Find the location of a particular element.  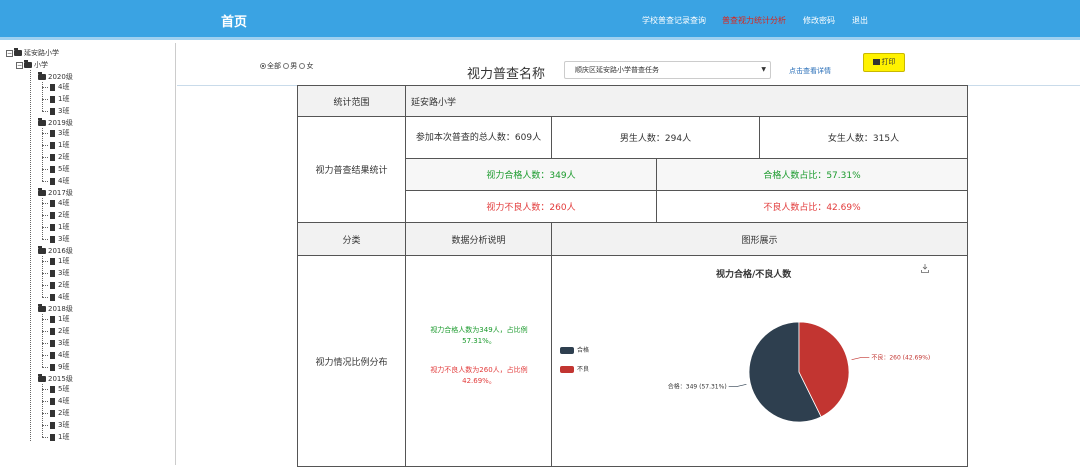

legend-item-fail: 不良 is located at coordinates (574, 368).